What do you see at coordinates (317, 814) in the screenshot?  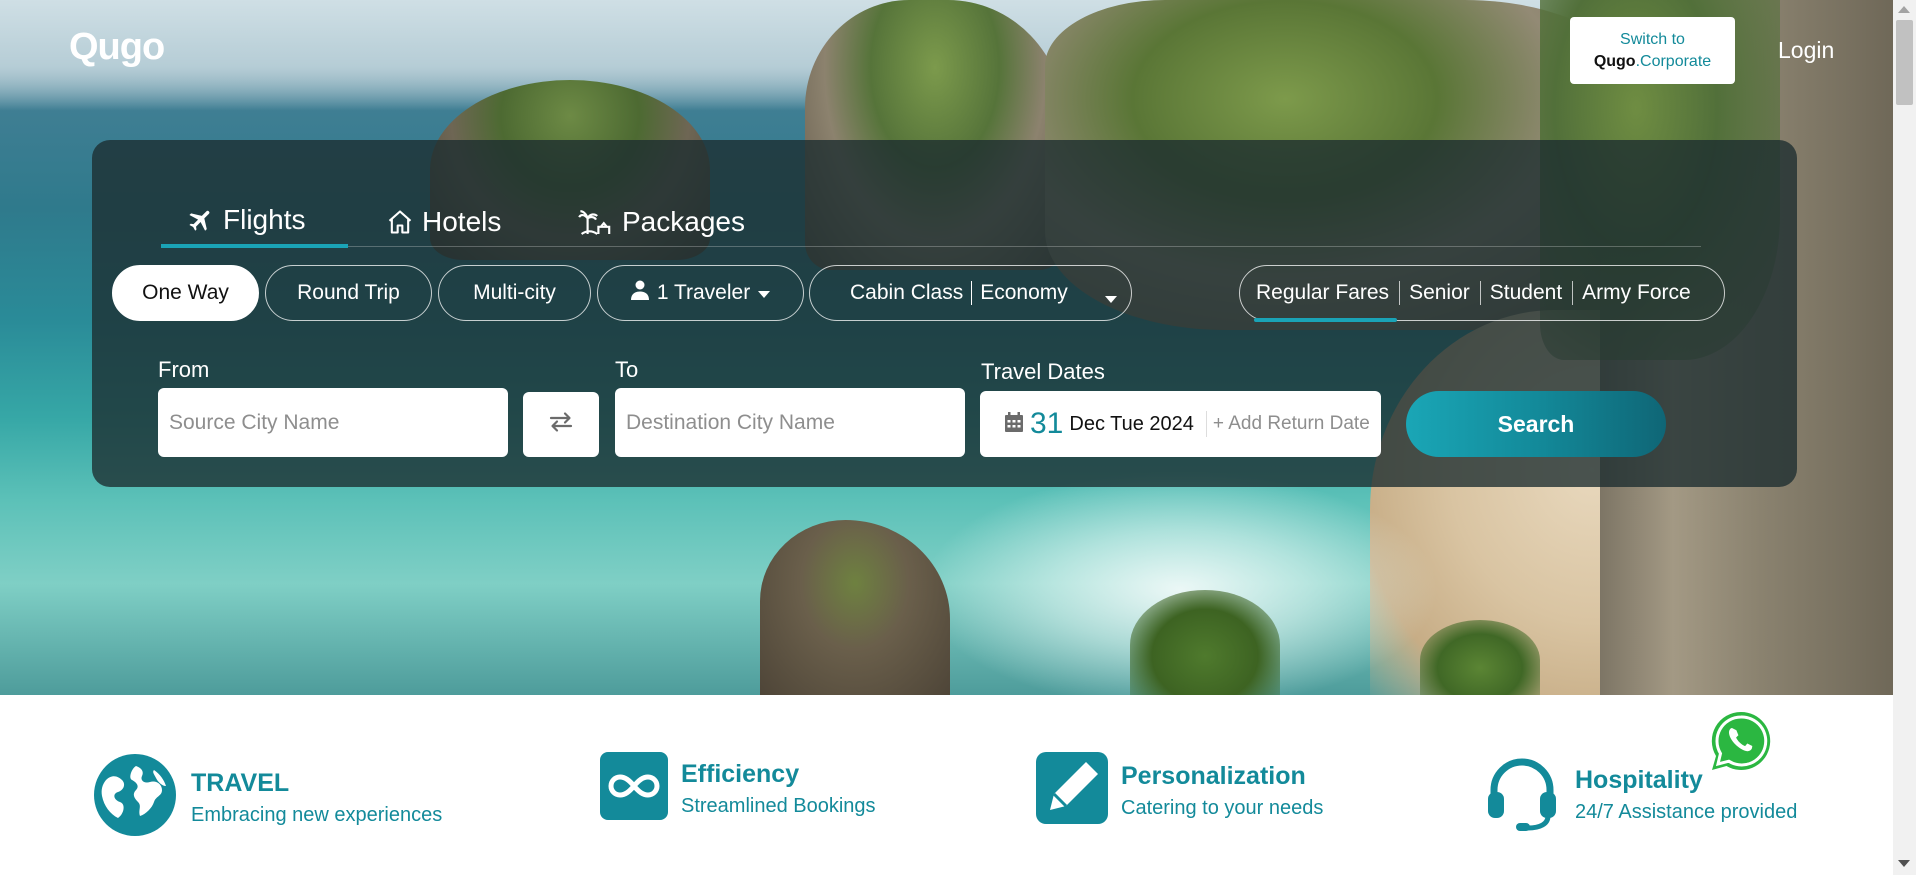 I see `feature-subtitle: Embracing new experiences` at bounding box center [317, 814].